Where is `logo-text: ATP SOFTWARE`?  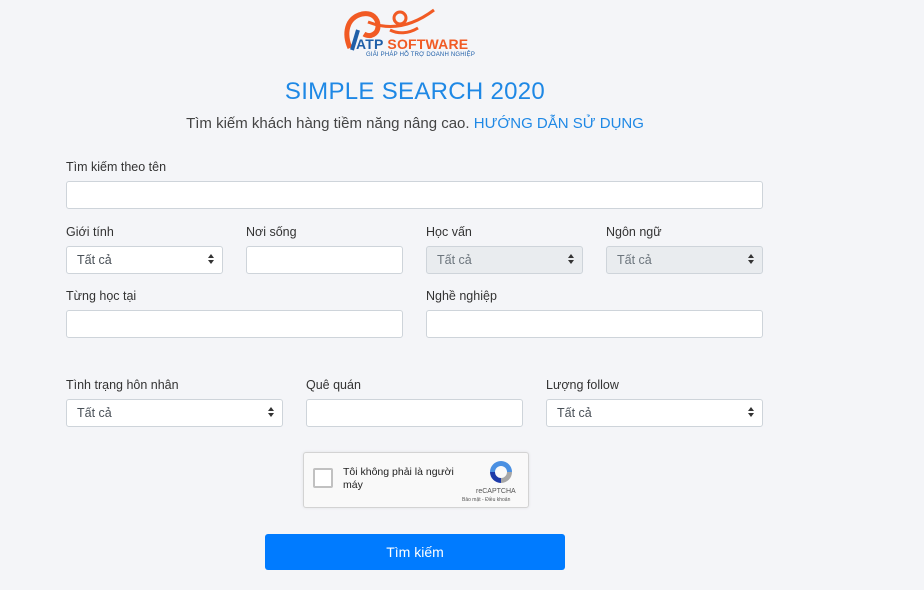
logo-text: ATP SOFTWARE is located at coordinates (412, 44).